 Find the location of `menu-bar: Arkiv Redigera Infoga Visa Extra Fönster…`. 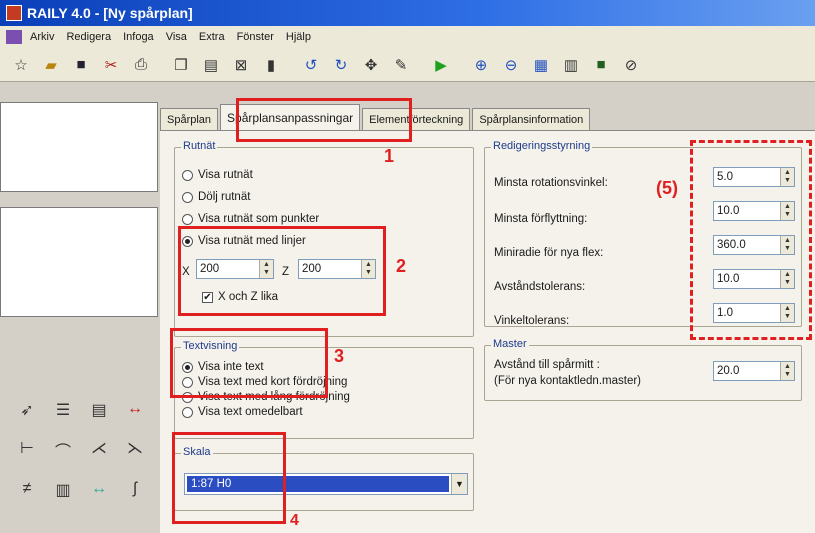

menu-bar: Arkiv Redigera Infoga Visa Extra Fönster… is located at coordinates (407, 37).